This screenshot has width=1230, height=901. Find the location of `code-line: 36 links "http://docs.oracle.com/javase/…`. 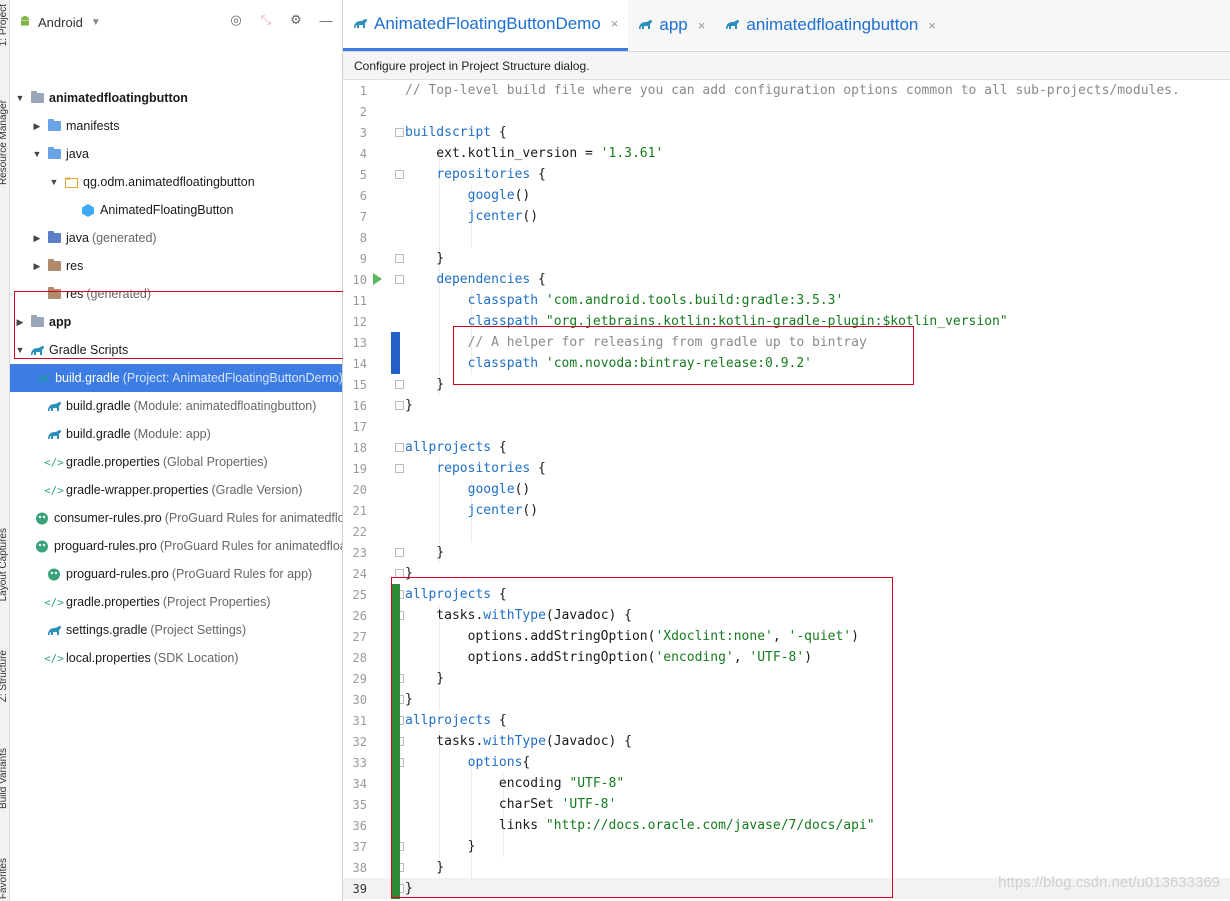

code-line: 36 links "http://docs.oracle.com/javase/… is located at coordinates (786, 825).